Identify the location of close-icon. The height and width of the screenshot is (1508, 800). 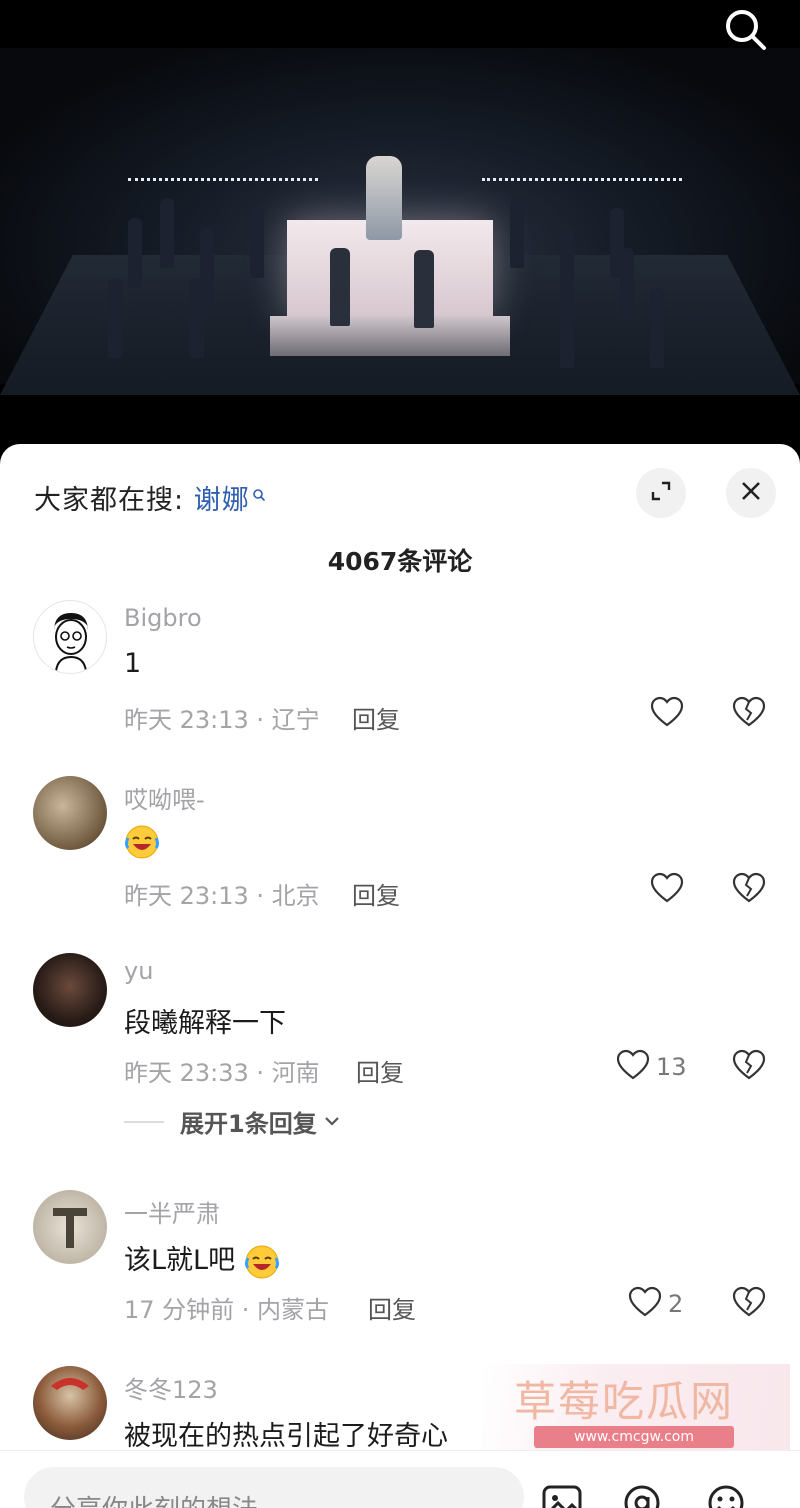
(751, 493).